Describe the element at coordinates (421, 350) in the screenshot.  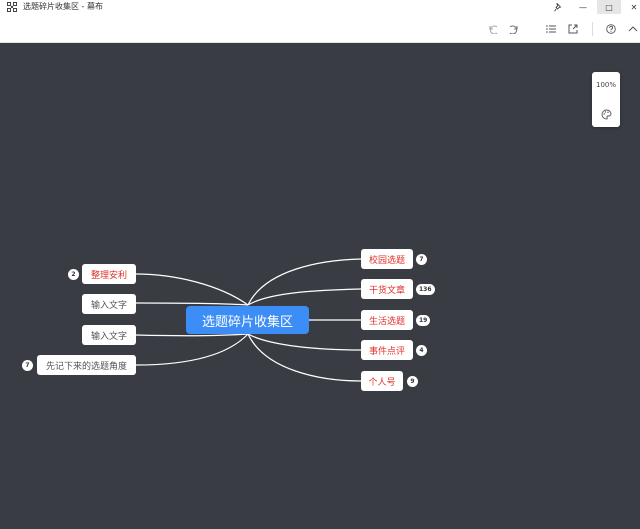
I see `child-count-badge: 4` at that location.